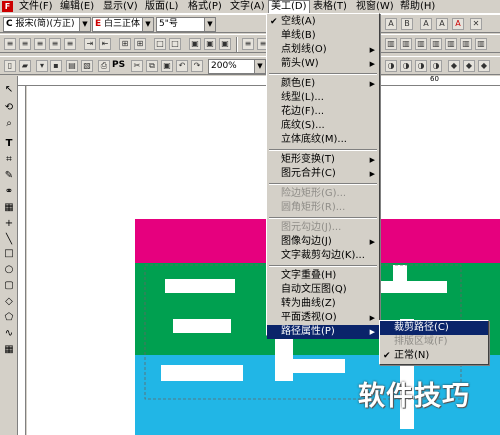 The width and height of the screenshot is (500, 435). What do you see at coordinates (330, 7) in the screenshot?
I see `menu-table: 表格(T)` at bounding box center [330, 7].